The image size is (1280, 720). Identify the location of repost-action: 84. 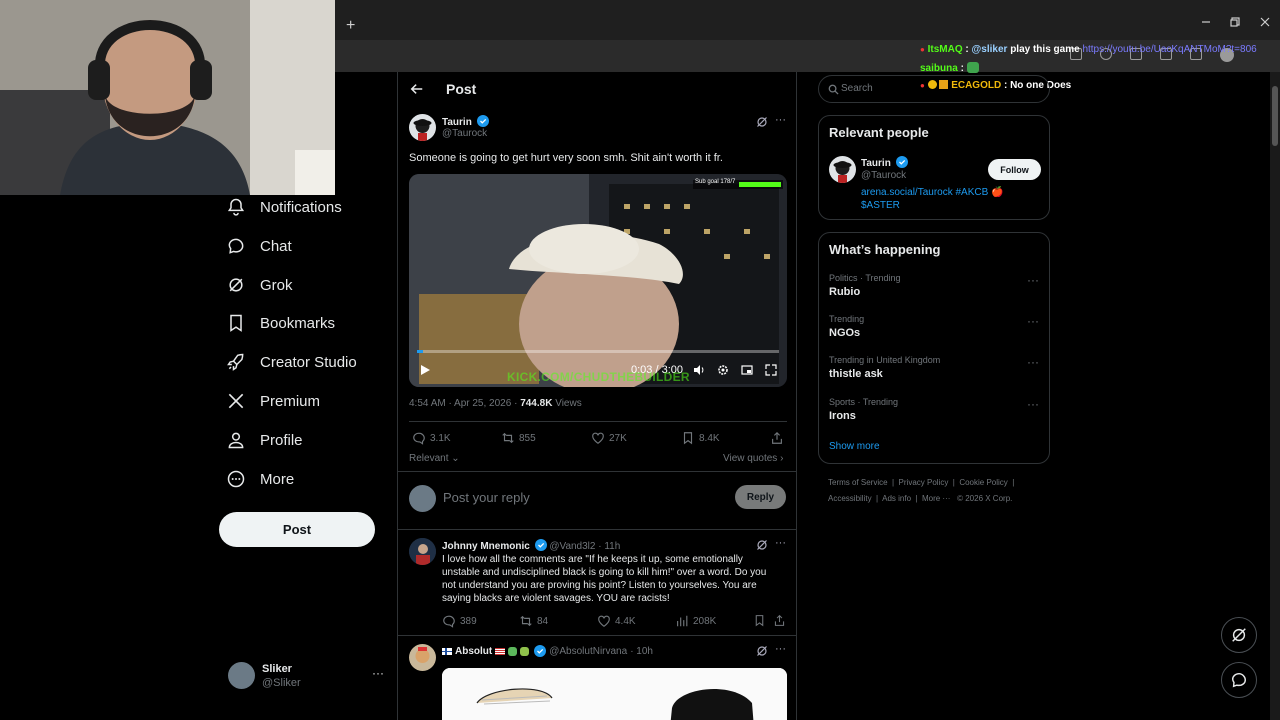
(533, 621).